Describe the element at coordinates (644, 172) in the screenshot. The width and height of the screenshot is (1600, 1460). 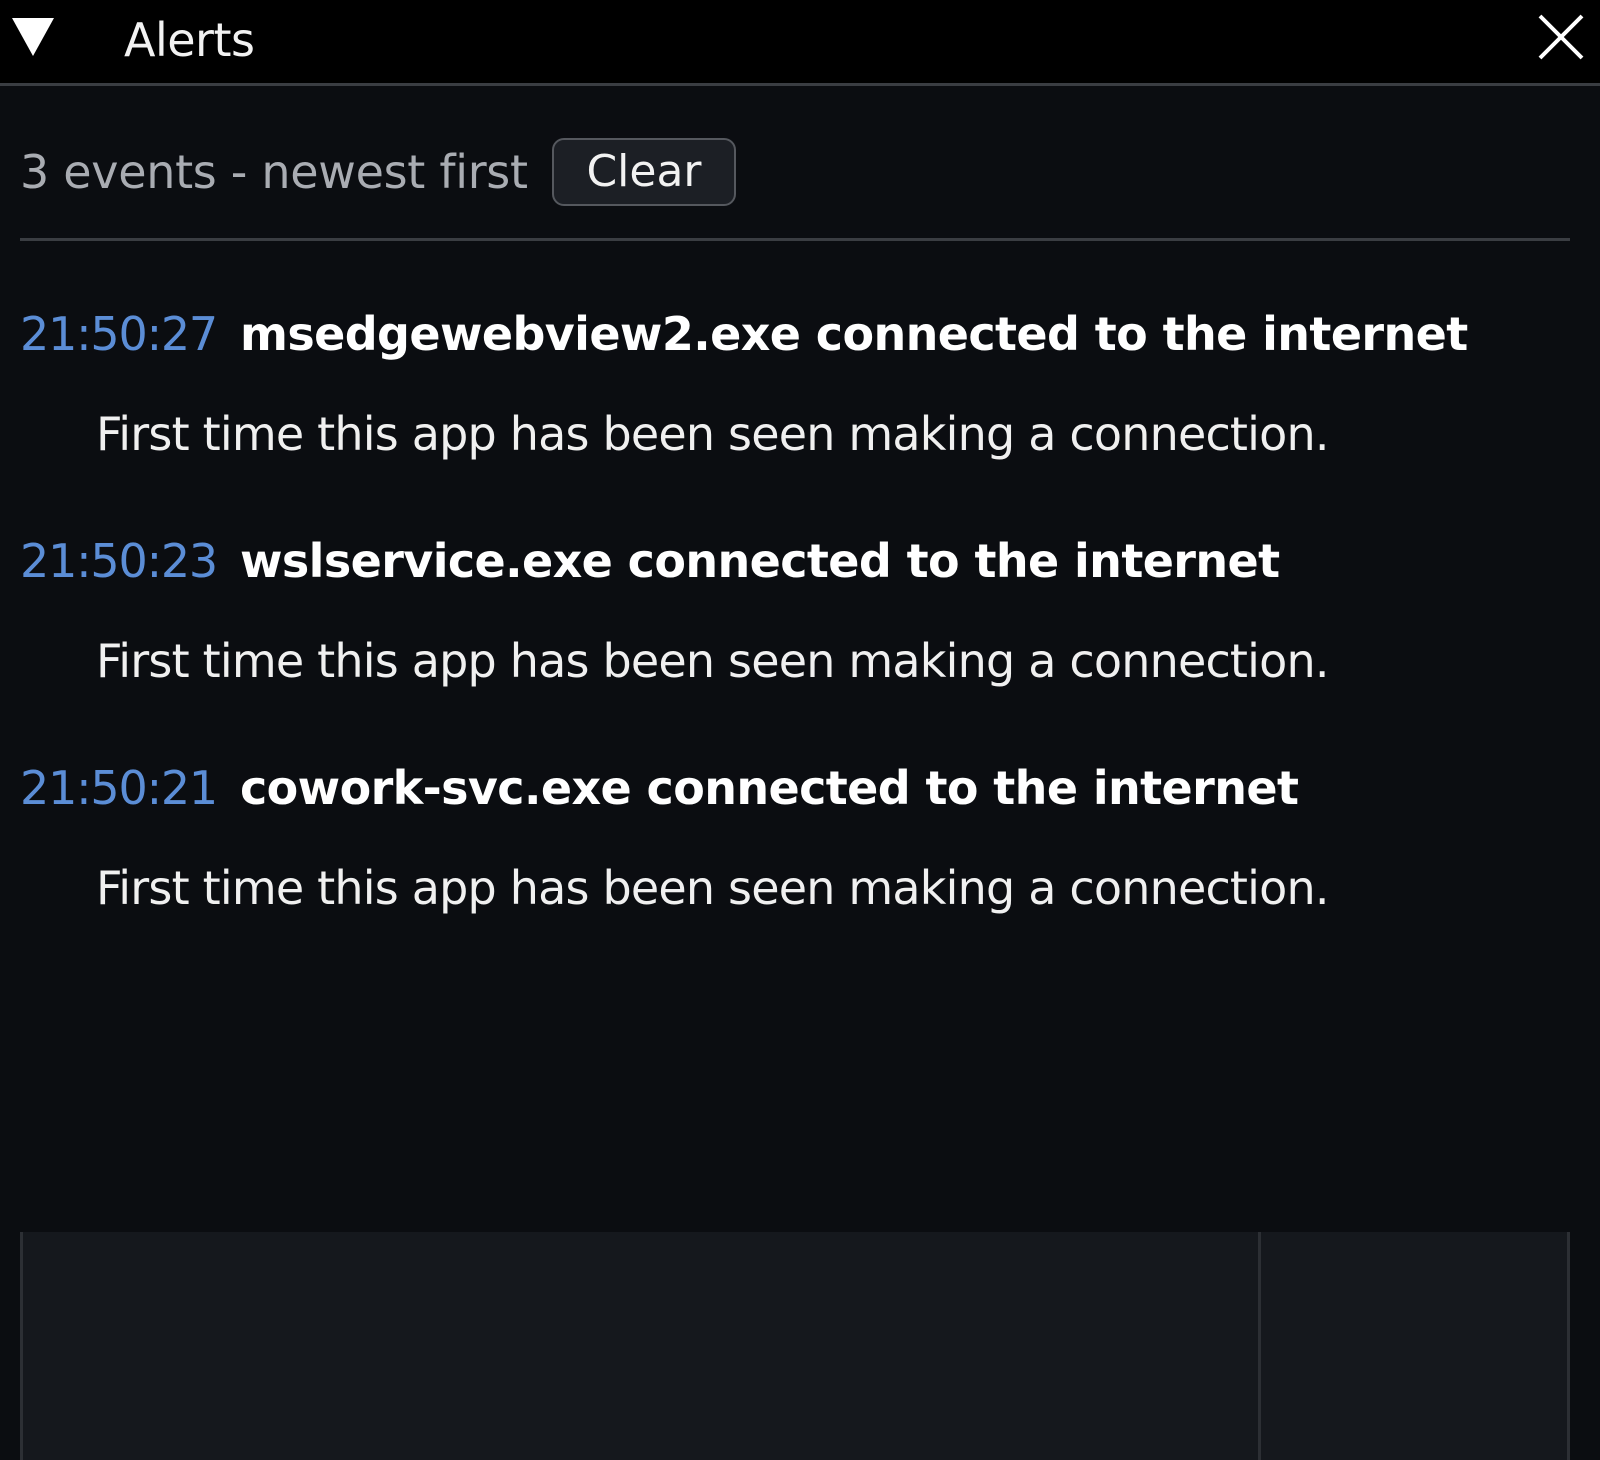
I see `clear-button: Clear` at that location.